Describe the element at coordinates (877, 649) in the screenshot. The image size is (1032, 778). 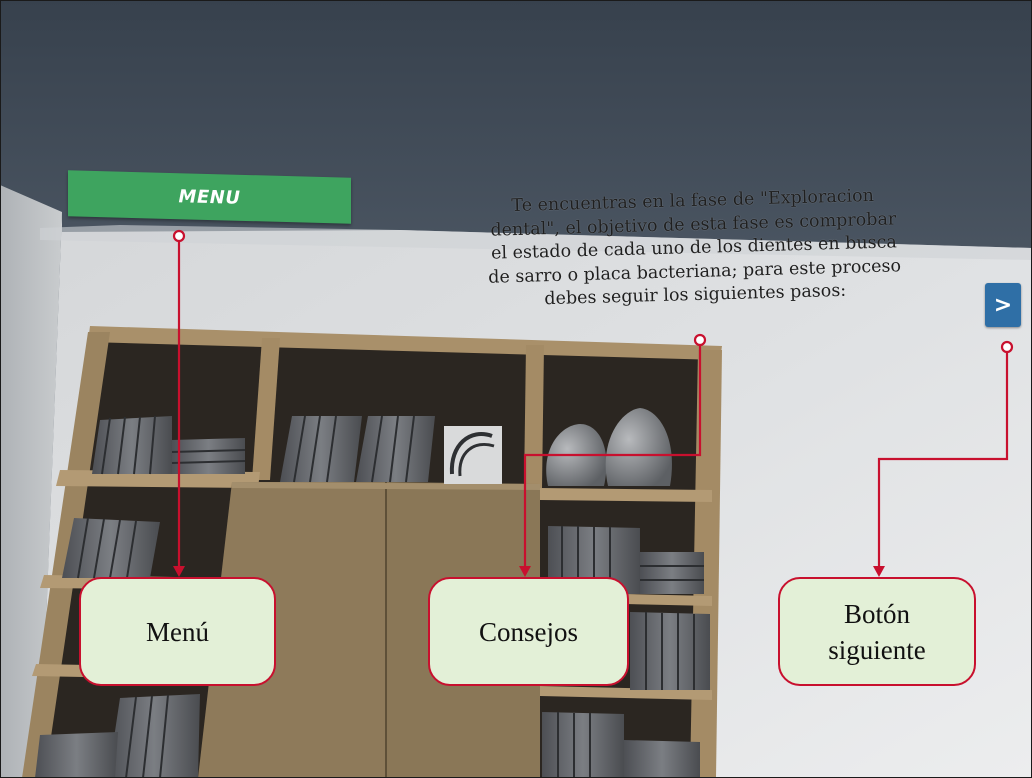
I see `callout-next-label-line2: siguiente` at that location.